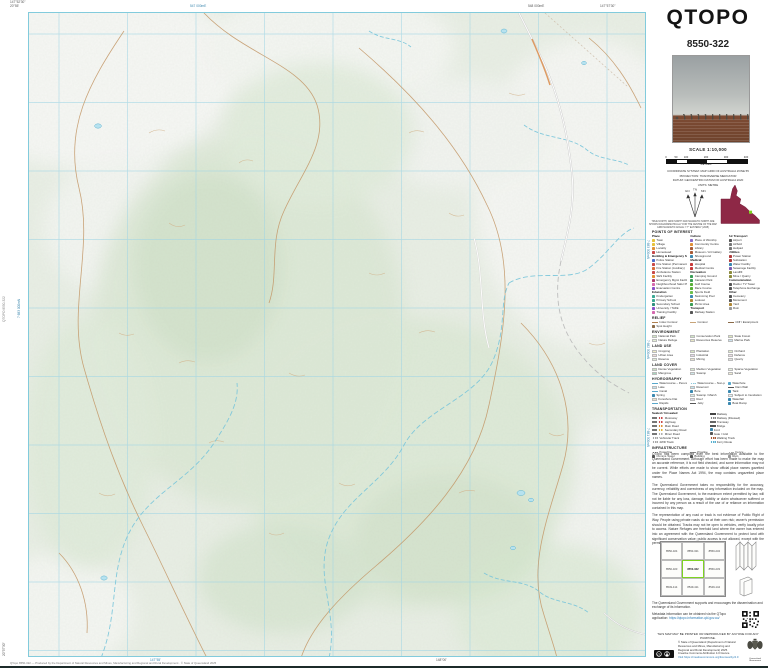 Image resolution: width=768 pixels, height=671 pixels. What do you see at coordinates (384, 667) in the screenshot?
I see `page-trim-line` at bounding box center [384, 667].